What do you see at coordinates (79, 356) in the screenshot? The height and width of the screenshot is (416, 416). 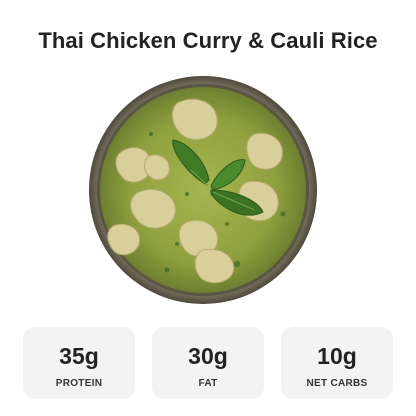 I see `protein-value: 35g` at bounding box center [79, 356].